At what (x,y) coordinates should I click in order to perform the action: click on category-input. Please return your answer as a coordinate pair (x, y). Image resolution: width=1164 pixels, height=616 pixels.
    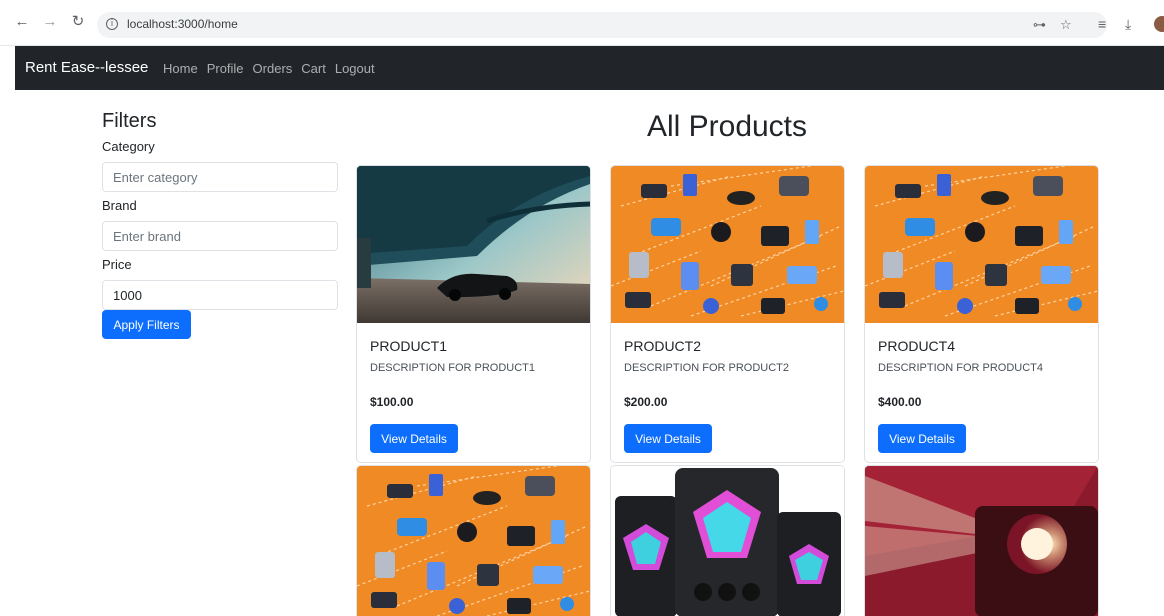
    Looking at the image, I should click on (220, 177).